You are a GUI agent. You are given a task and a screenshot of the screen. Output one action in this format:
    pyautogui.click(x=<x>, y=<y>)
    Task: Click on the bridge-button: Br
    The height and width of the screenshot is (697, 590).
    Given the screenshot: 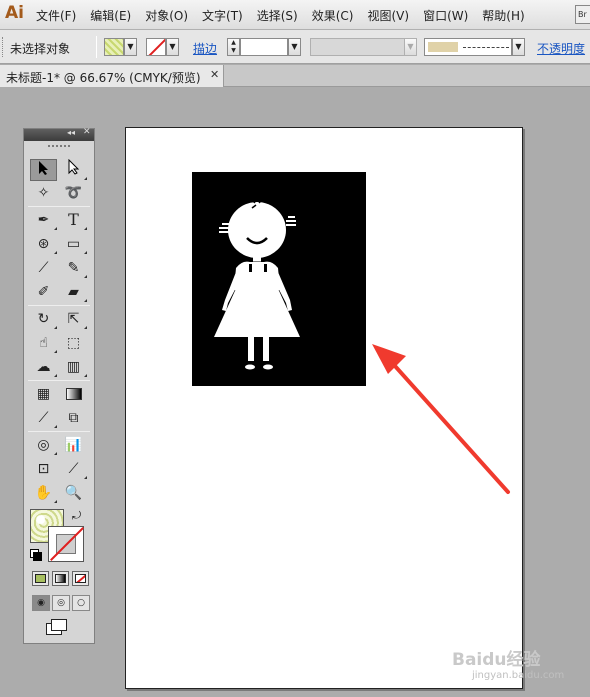 What is the action you would take?
    pyautogui.click(x=582, y=14)
    